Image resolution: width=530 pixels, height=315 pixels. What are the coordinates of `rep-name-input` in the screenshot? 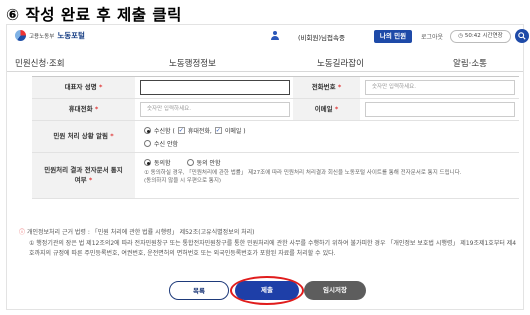 It's located at (215, 87).